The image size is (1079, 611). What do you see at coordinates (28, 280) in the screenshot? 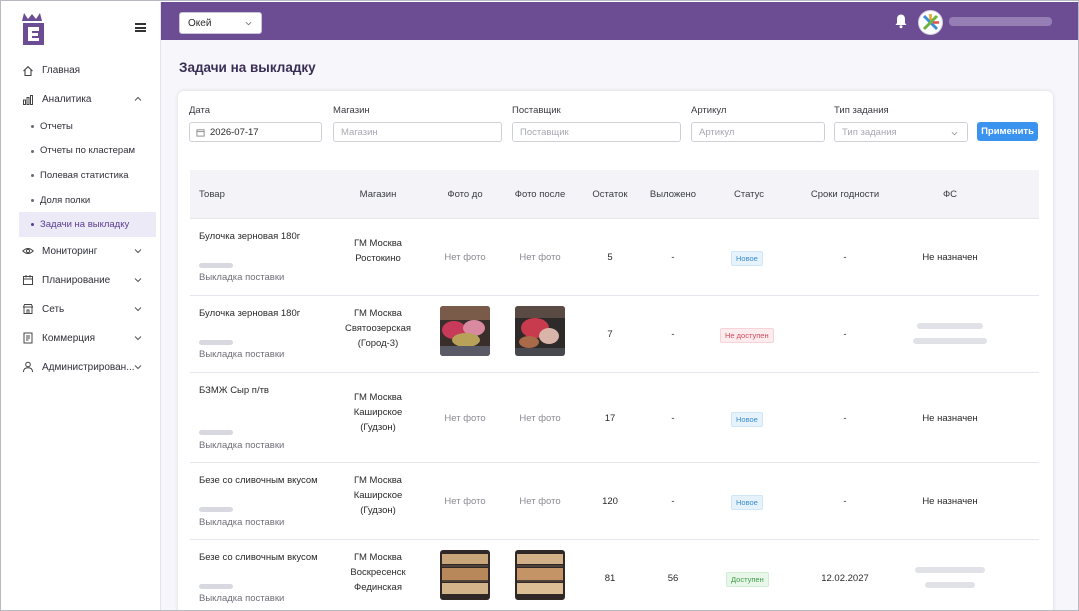
I see `calendar-icon` at bounding box center [28, 280].